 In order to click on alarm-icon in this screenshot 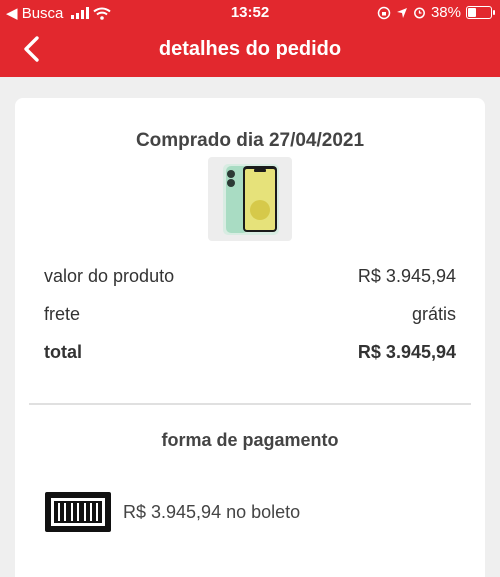, I will do `click(419, 13)`.